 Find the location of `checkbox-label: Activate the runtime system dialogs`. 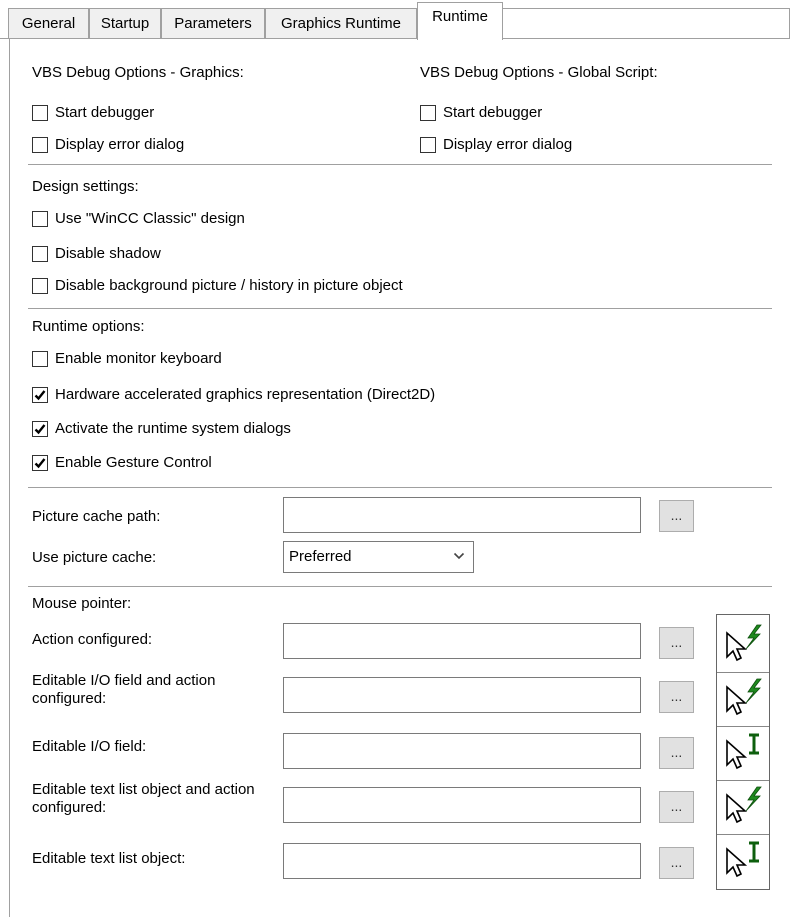

checkbox-label: Activate the runtime system dialogs is located at coordinates (173, 428).